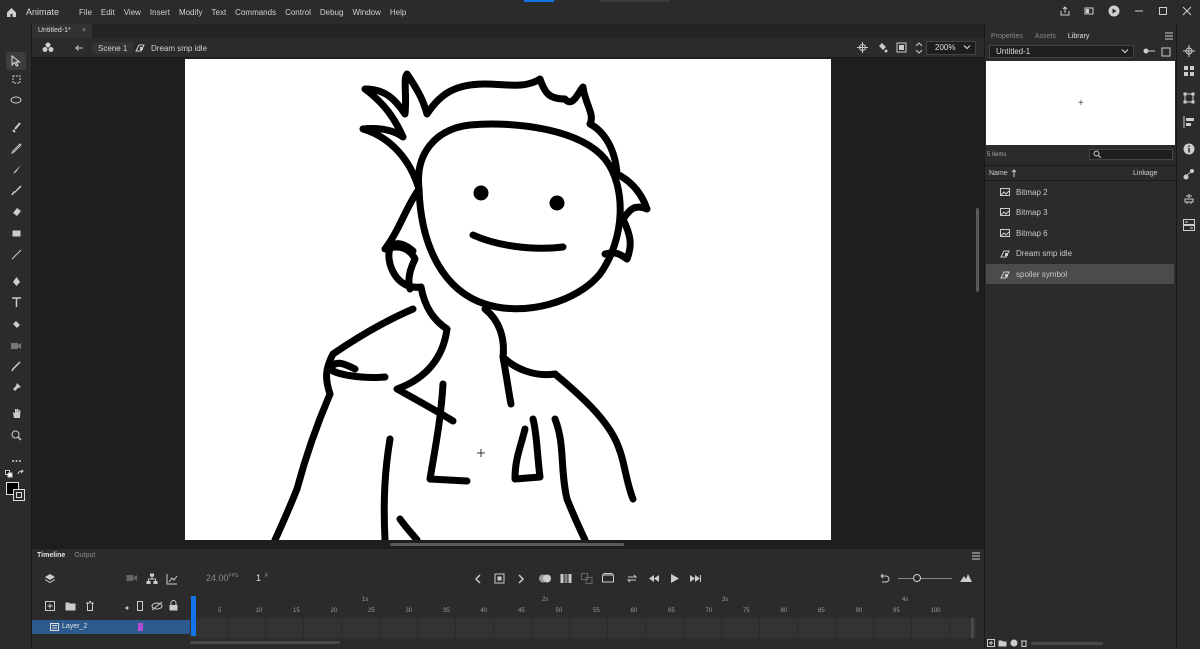 This screenshot has height=649, width=1200. I want to click on rotation-stepper-icon, so click(919, 49).